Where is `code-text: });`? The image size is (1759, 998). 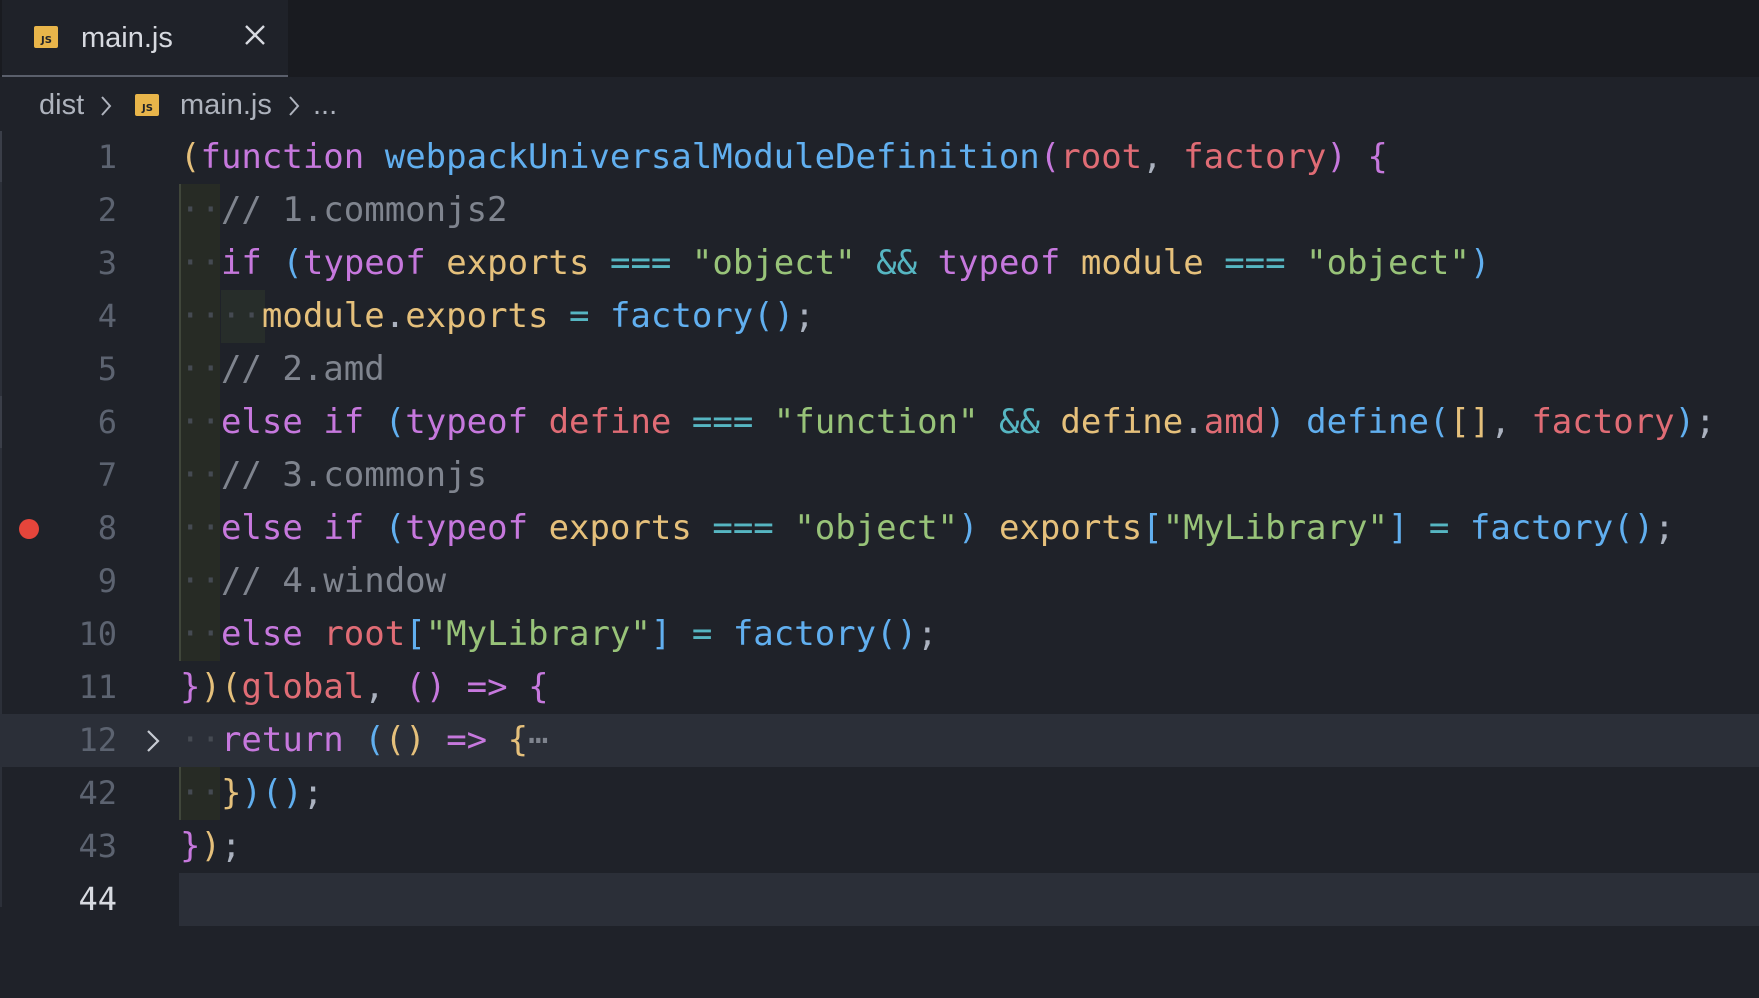 code-text: }); is located at coordinates (211, 846).